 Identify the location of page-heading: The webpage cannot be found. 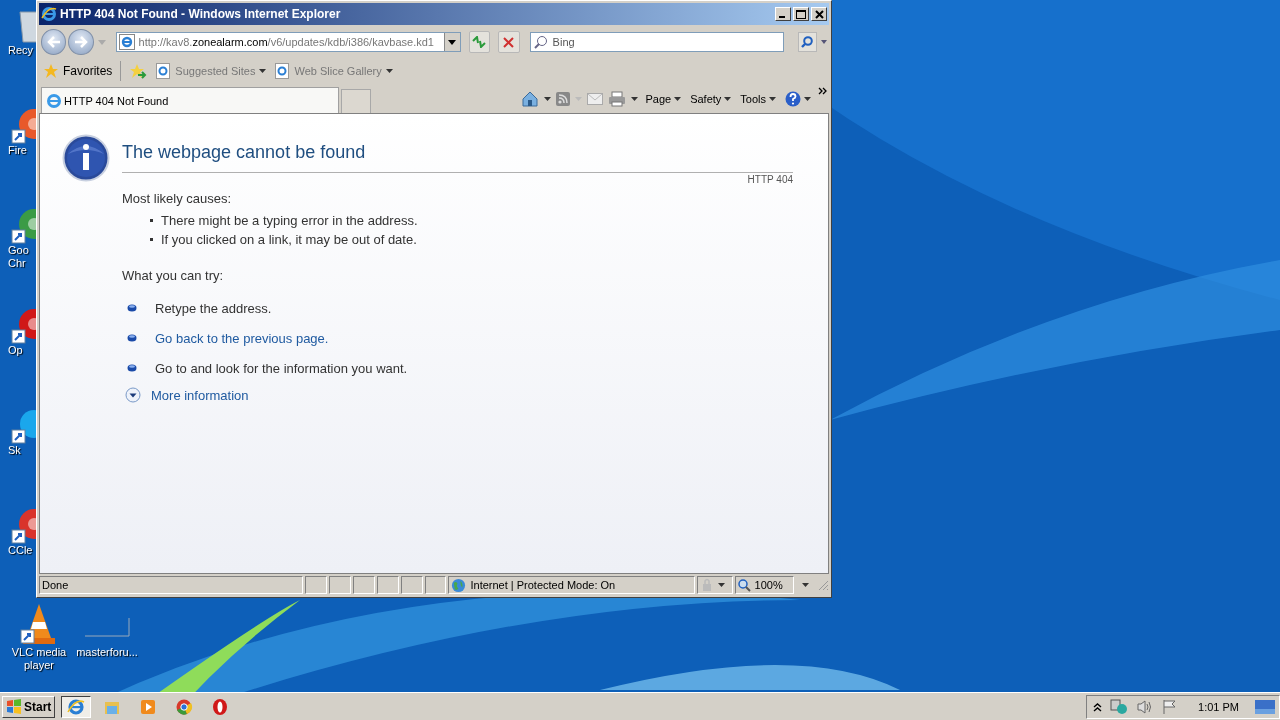
(244, 152).